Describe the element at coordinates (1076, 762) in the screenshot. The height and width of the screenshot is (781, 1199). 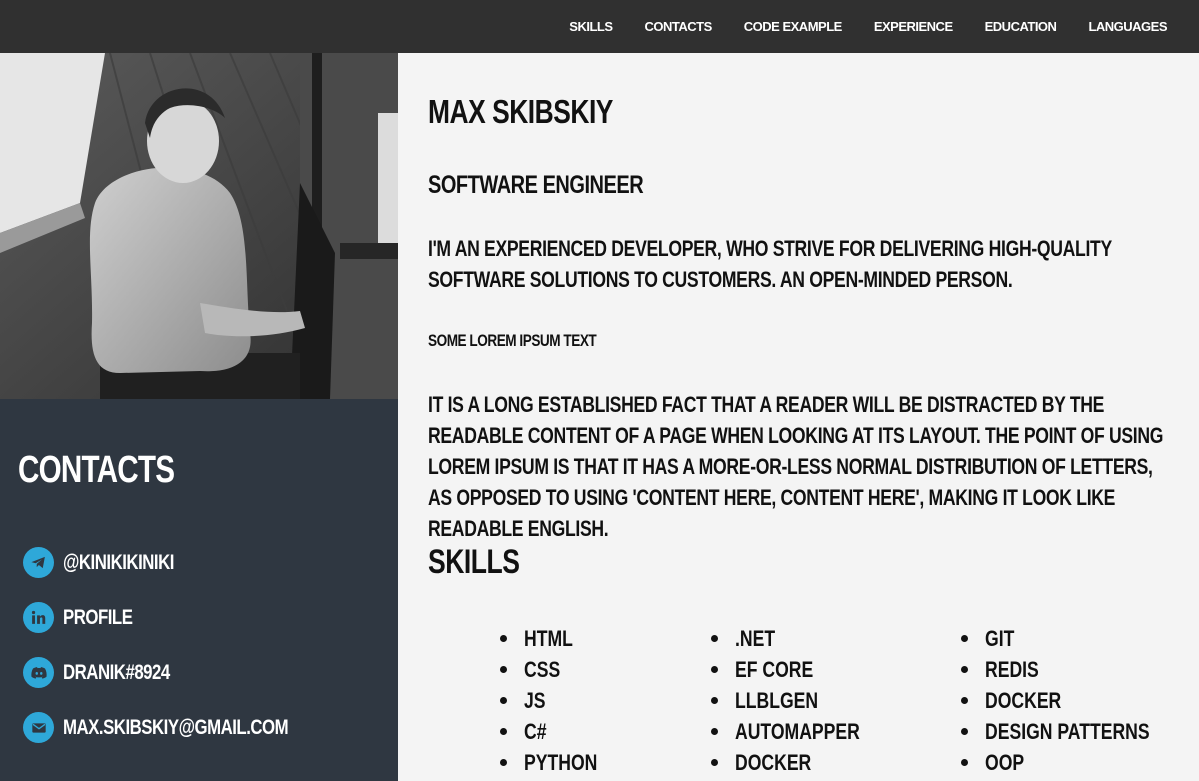
I see `skill-item: OOP` at that location.